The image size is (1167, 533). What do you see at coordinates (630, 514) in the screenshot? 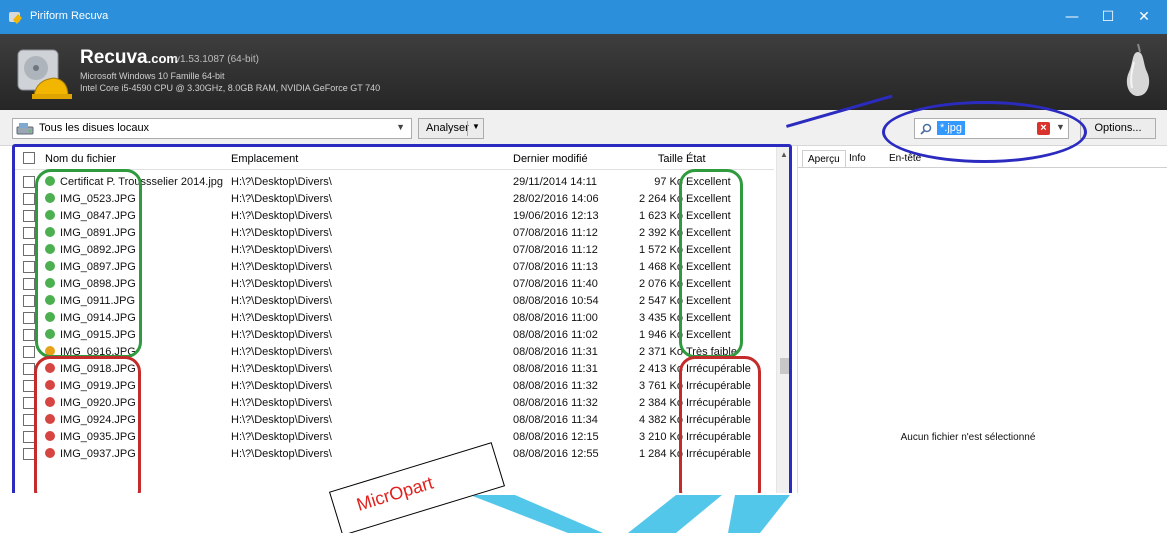
I see `watermark-bar` at bounding box center [630, 514].